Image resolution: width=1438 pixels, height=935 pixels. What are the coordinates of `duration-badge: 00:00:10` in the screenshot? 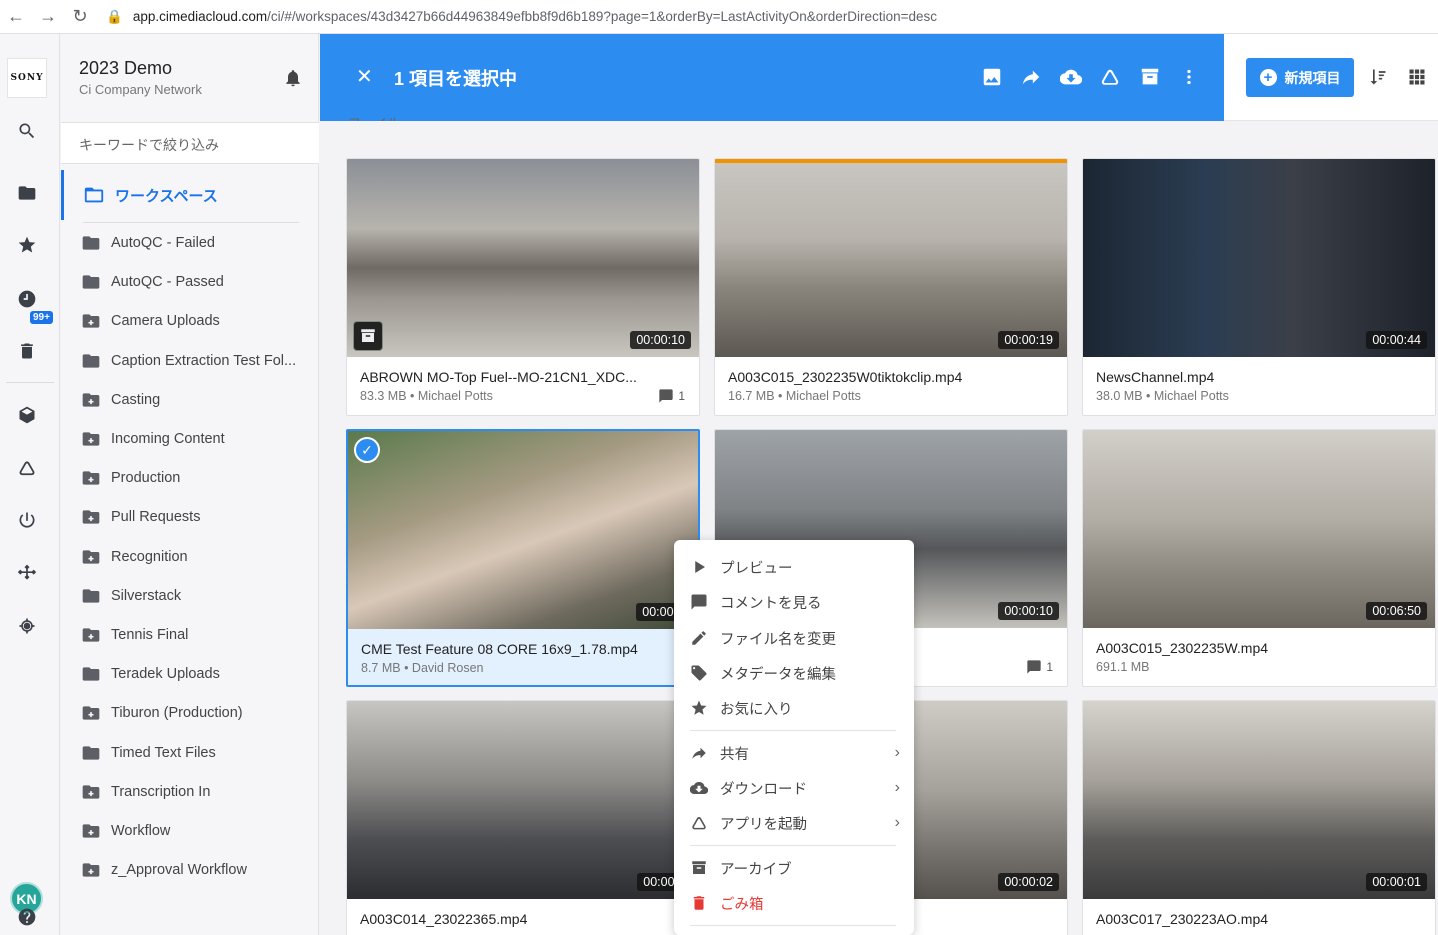 It's located at (660, 340).